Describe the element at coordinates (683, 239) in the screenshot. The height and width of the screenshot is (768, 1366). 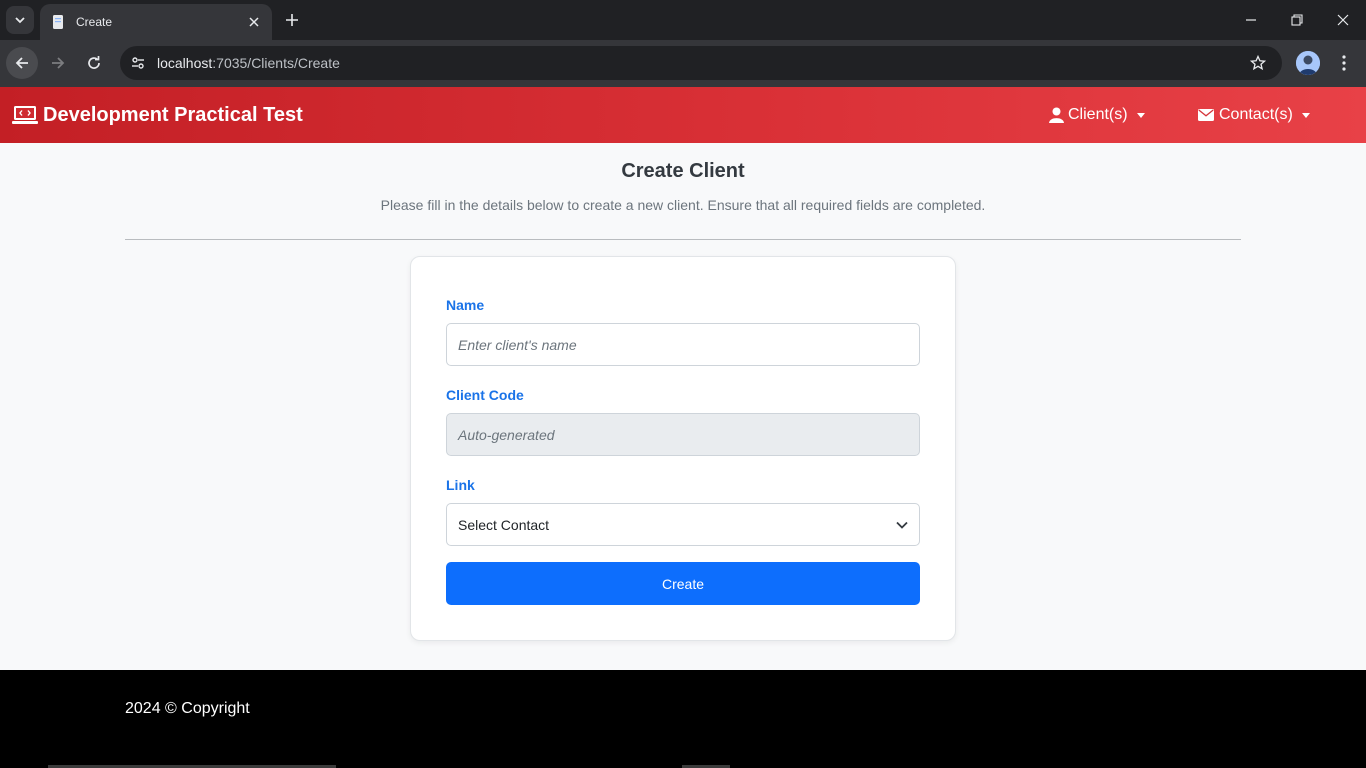
I see `divider` at that location.